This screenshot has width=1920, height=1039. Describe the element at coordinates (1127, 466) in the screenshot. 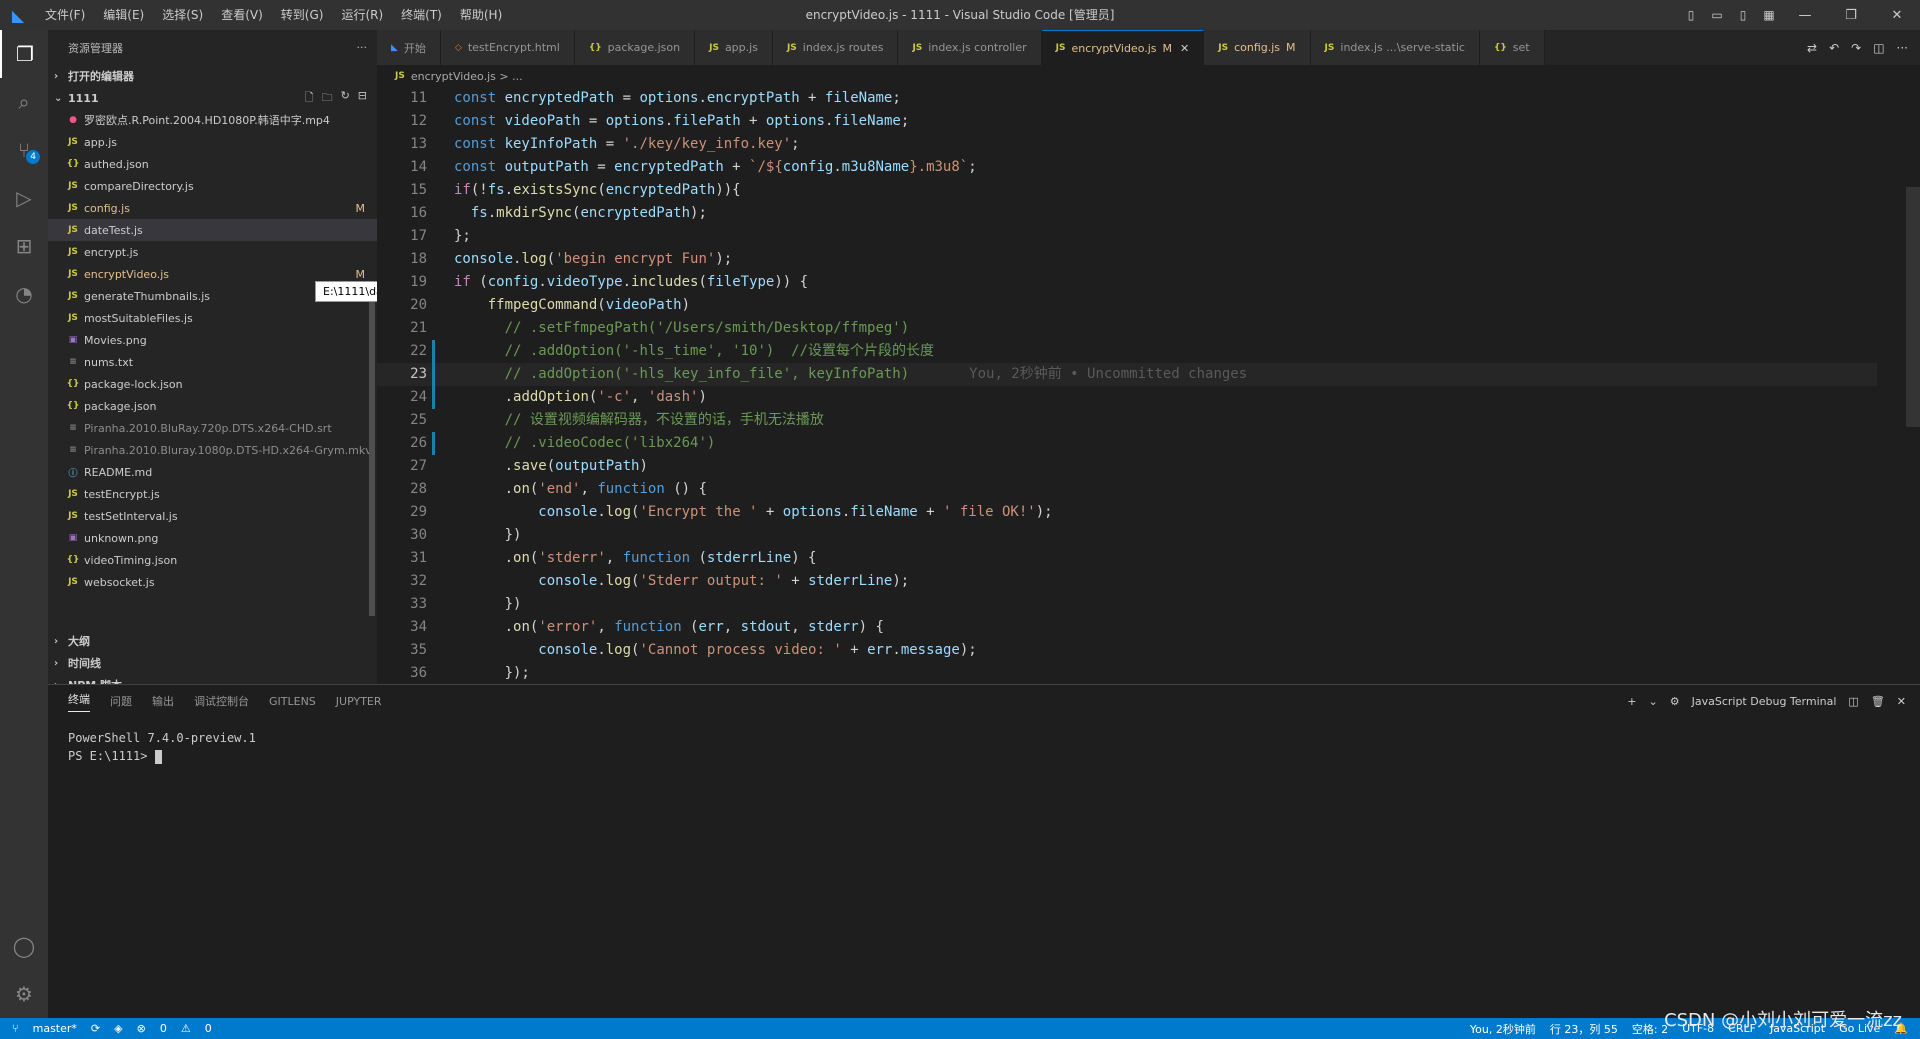

I see `code-line: 27 .save(outputPath)` at that location.